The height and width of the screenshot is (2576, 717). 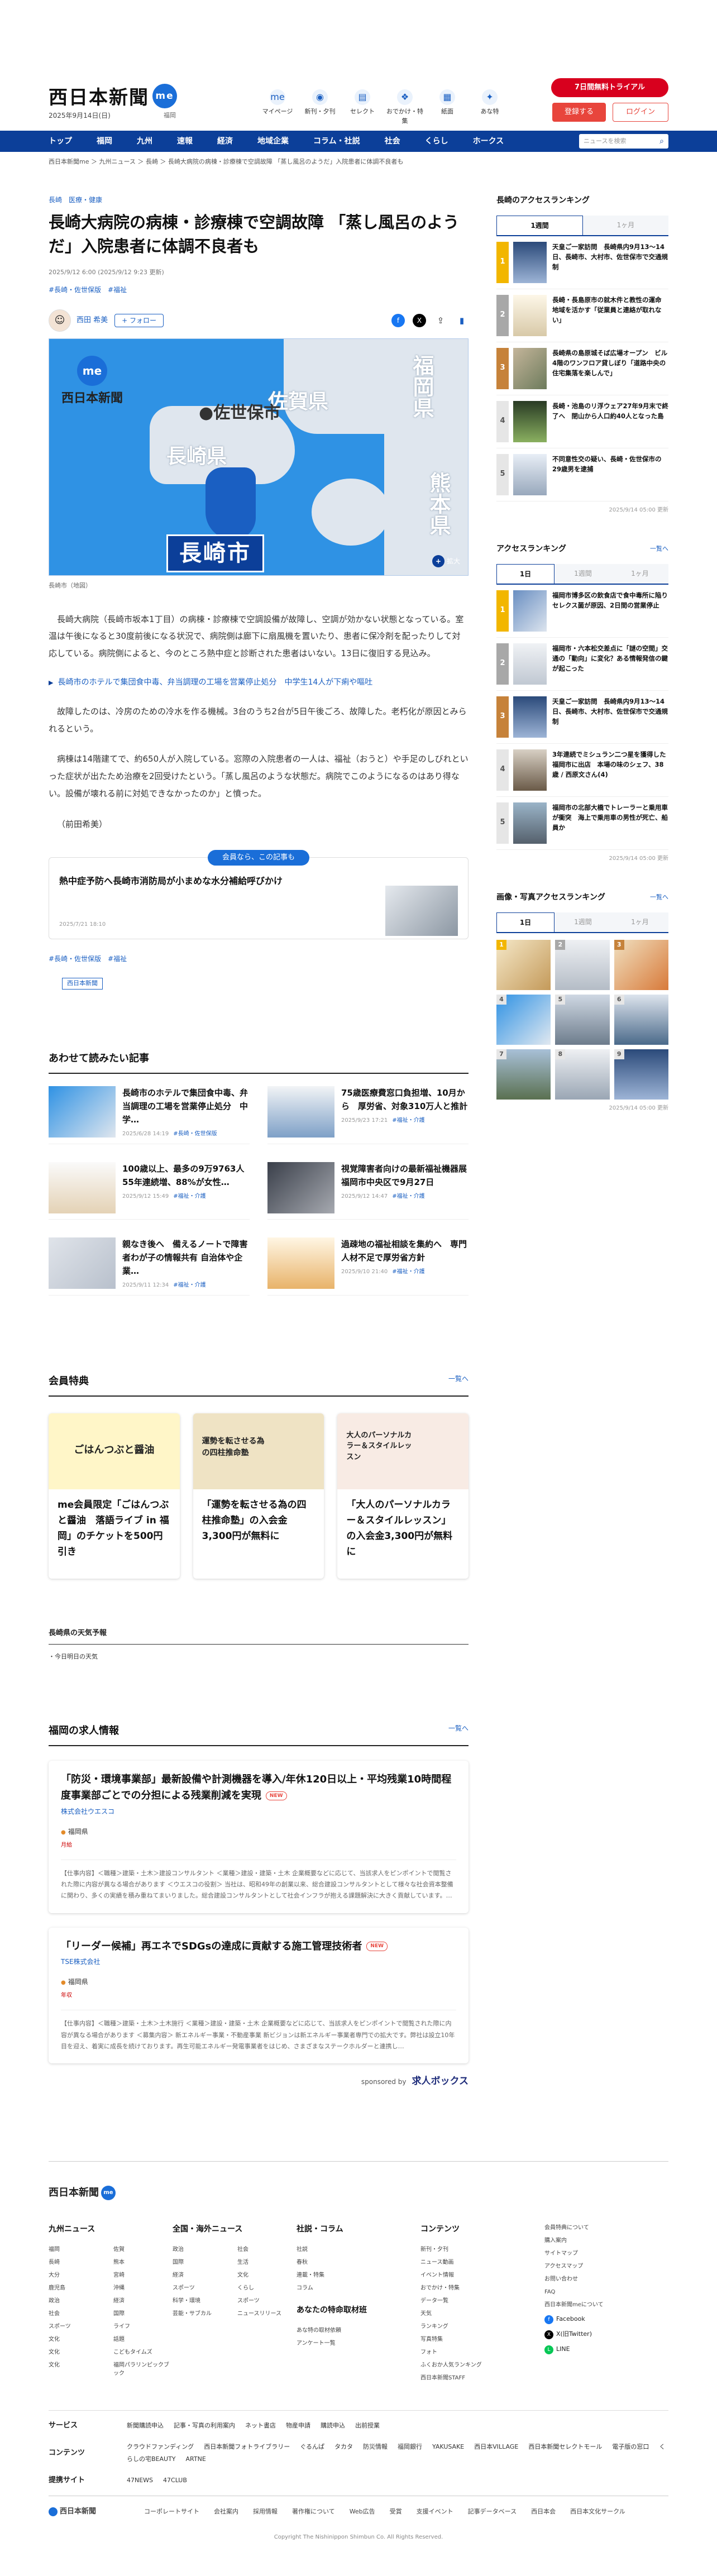 I want to click on footer-link: ライフ, so click(x=143, y=2326).